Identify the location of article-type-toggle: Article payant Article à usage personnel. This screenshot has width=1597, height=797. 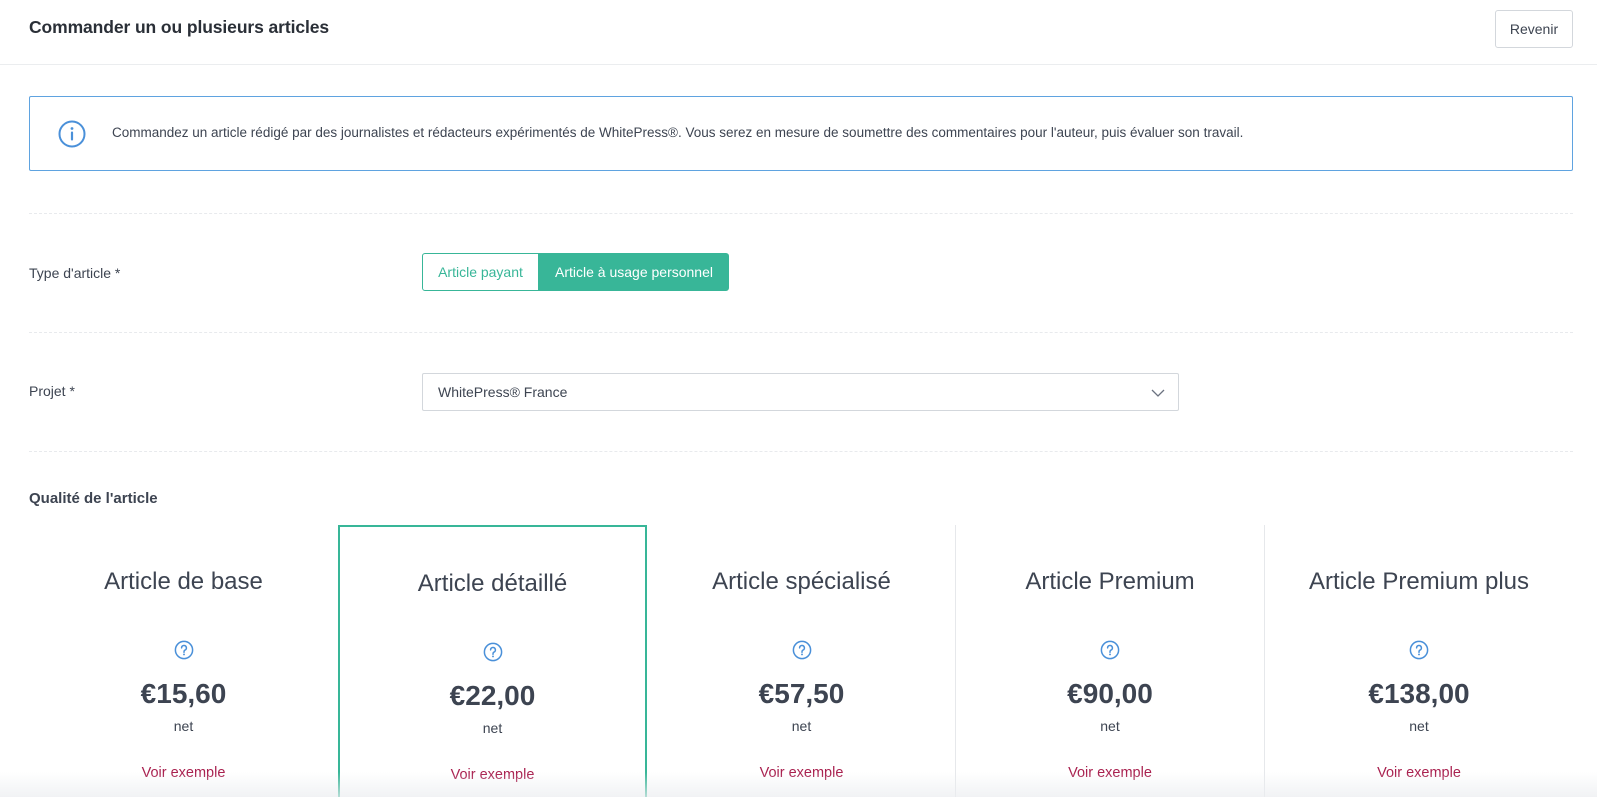
(575, 272).